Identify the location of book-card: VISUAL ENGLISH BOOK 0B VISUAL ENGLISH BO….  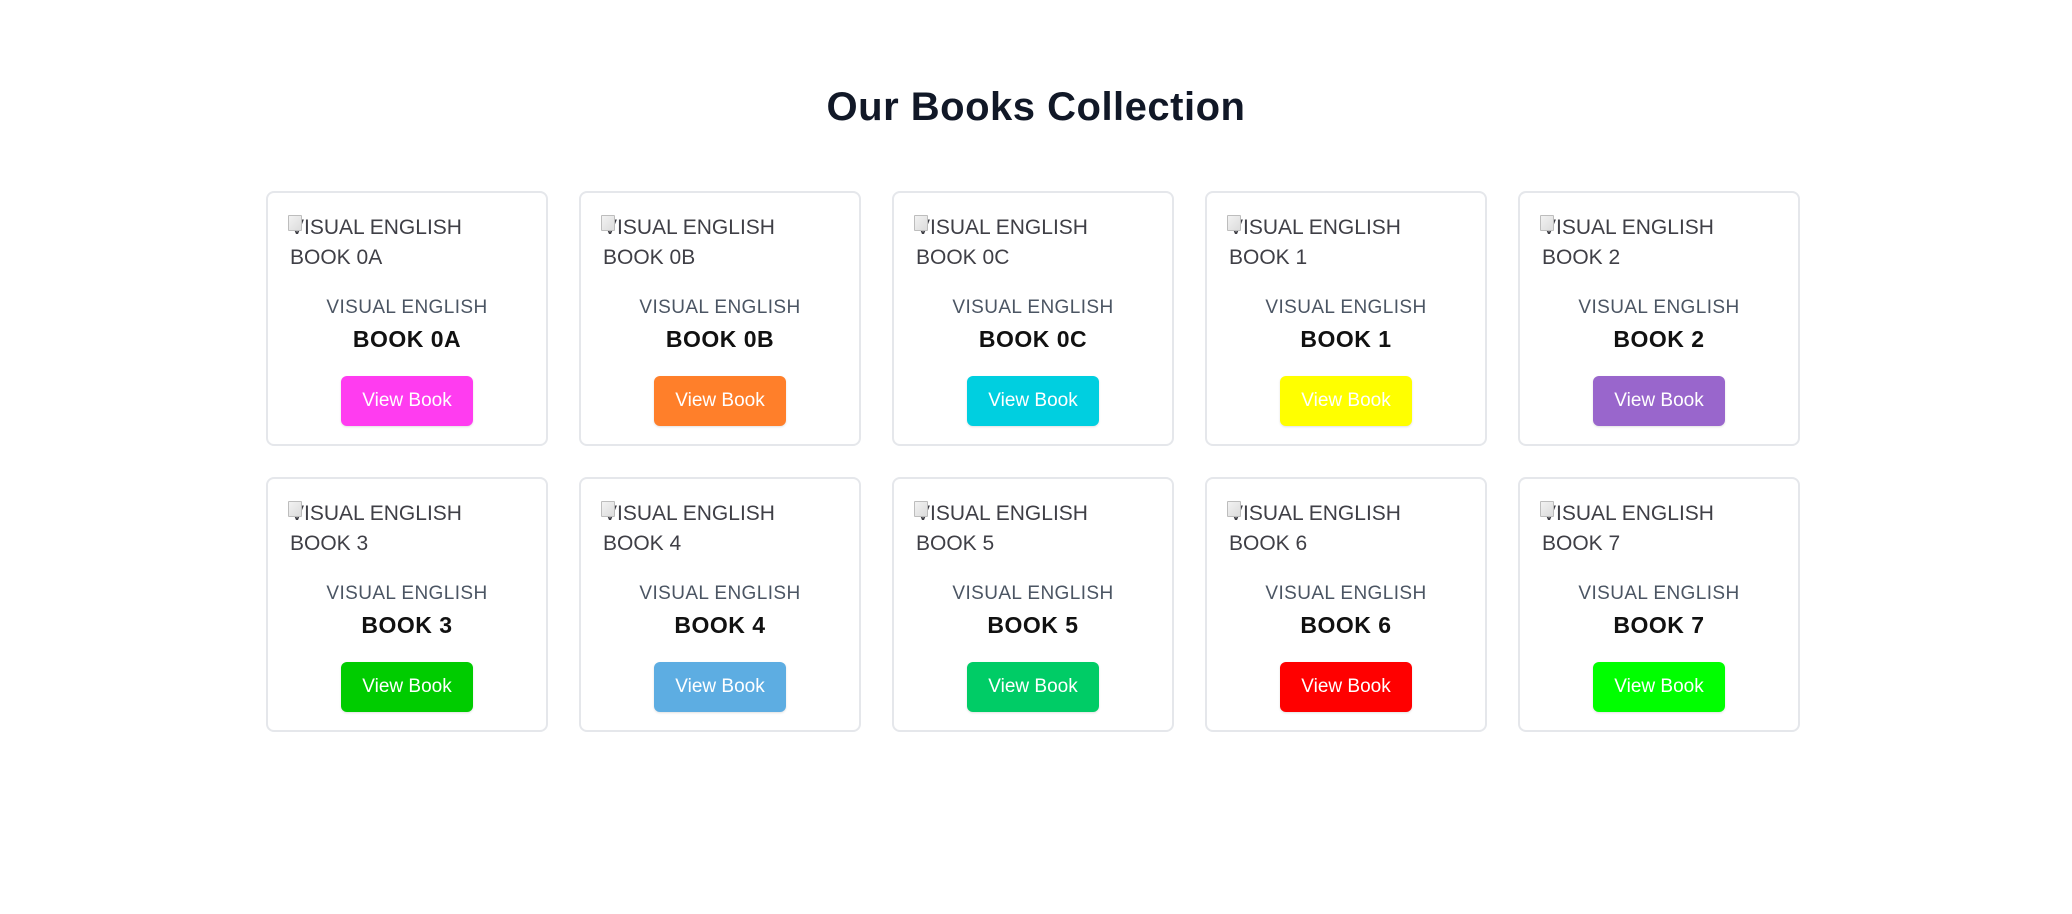
(720, 318).